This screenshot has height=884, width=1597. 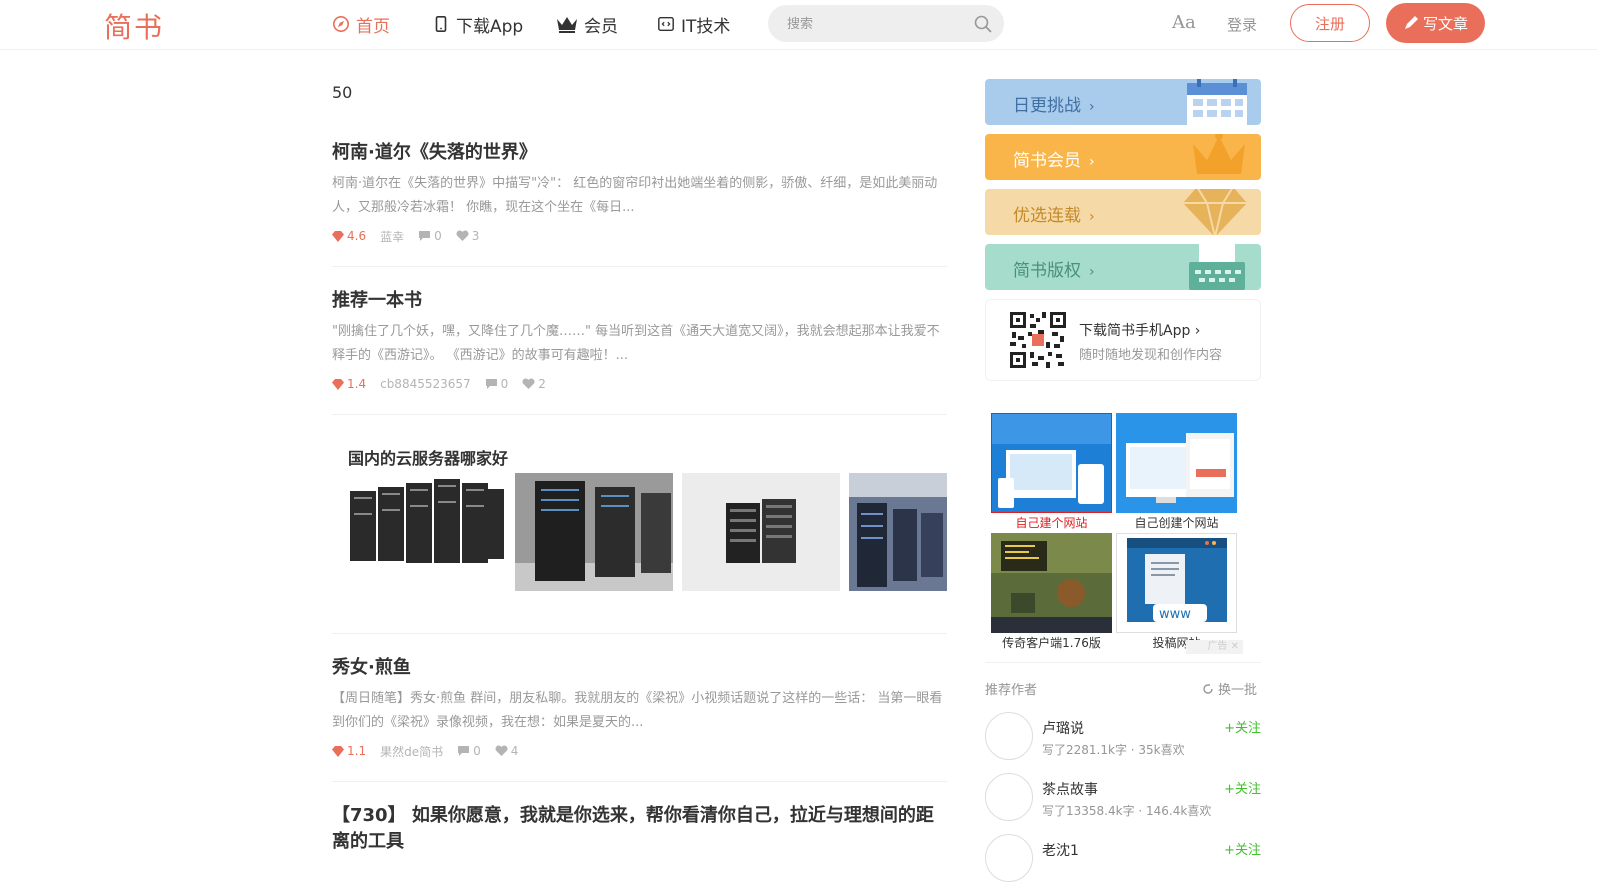 I want to click on author-name: 茶点故事, so click(x=1070, y=789).